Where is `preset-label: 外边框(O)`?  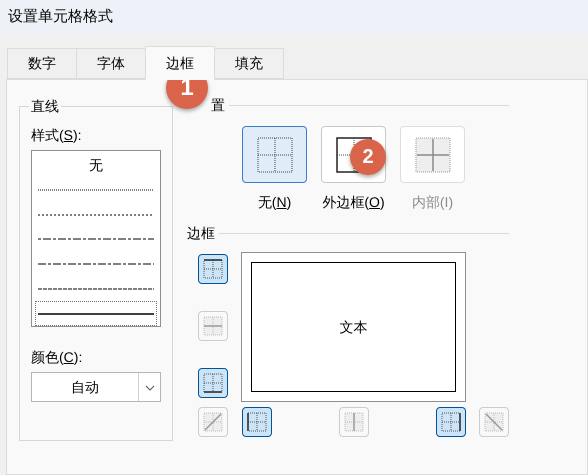 preset-label: 外边框(O) is located at coordinates (353, 202).